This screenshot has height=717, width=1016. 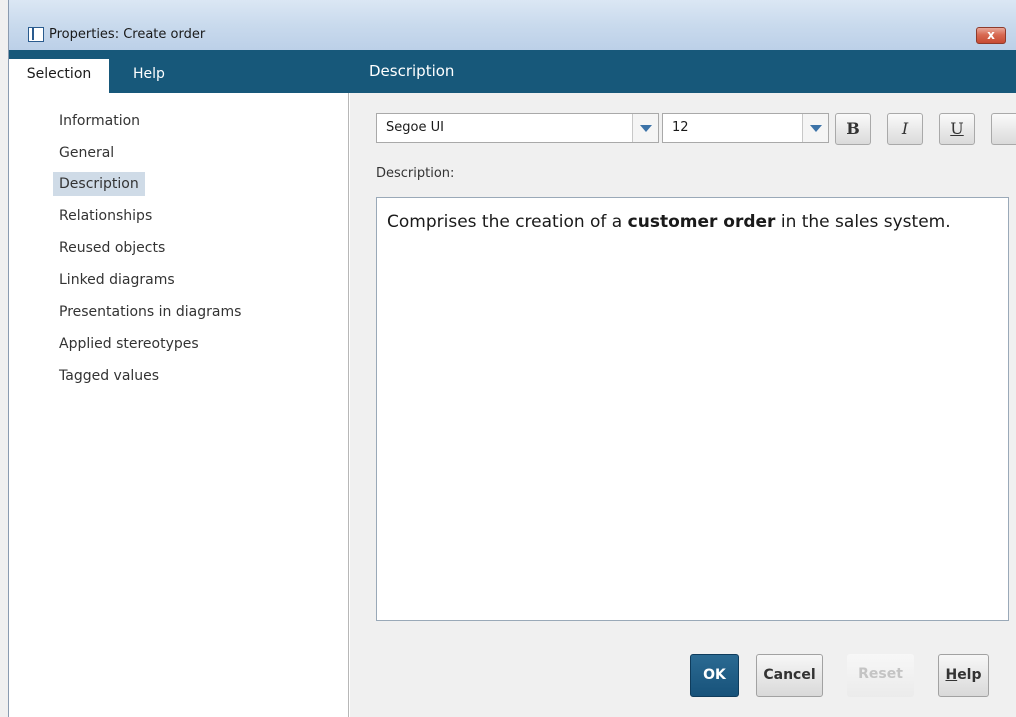 I want to click on window-title: Properties: Create order, so click(x=127, y=34).